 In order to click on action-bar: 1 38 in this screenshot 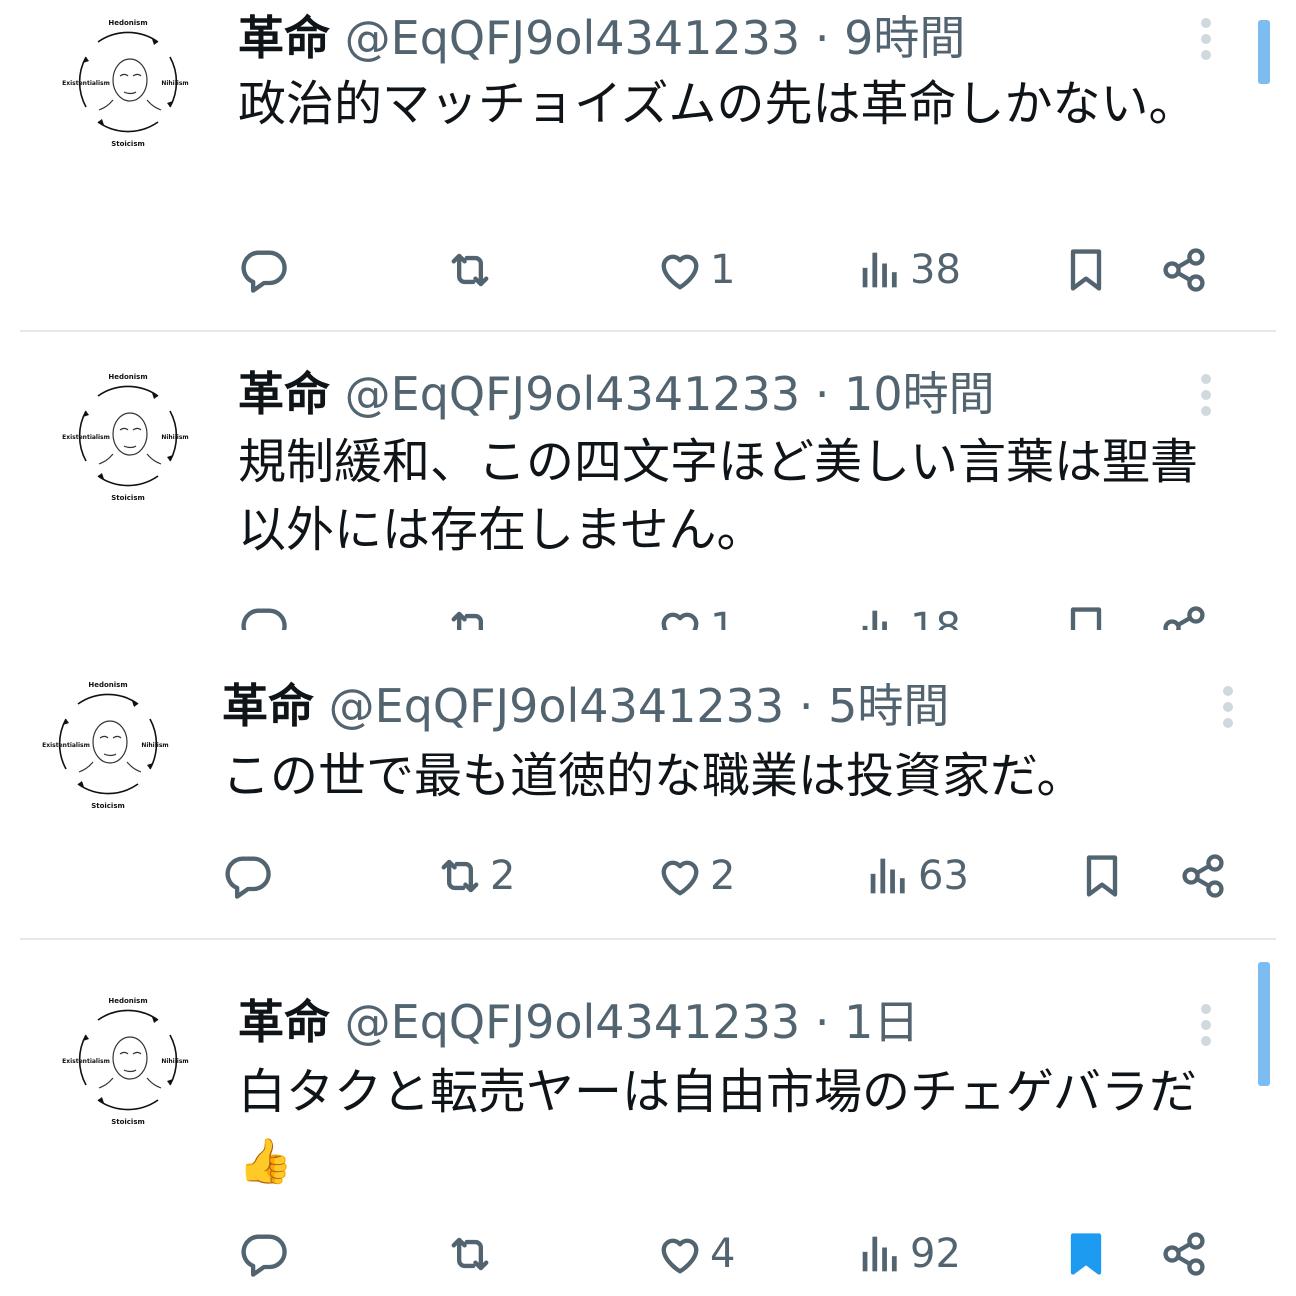, I will do `click(728, 270)`.